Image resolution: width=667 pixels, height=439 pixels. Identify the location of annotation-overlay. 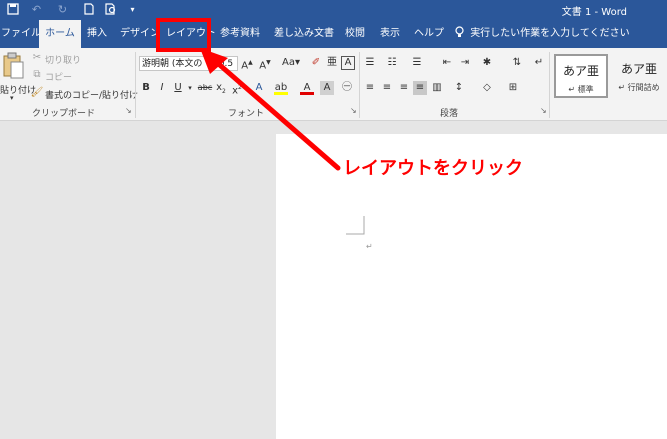
(248, 94).